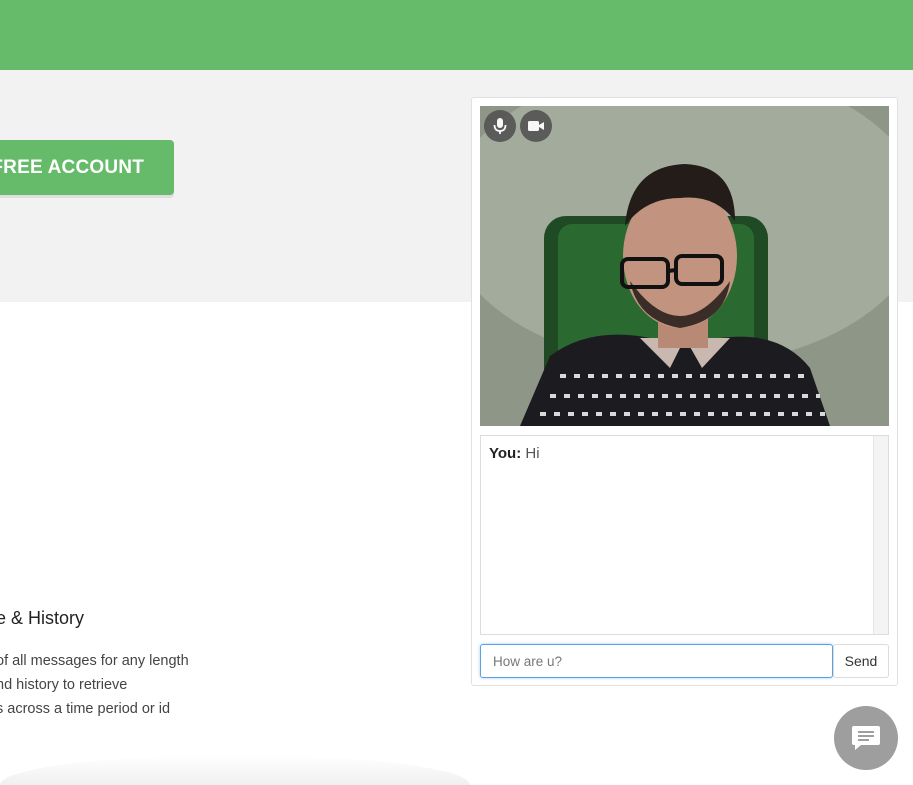 The image size is (913, 785). I want to click on feature-heading: e & History, so click(42, 618).